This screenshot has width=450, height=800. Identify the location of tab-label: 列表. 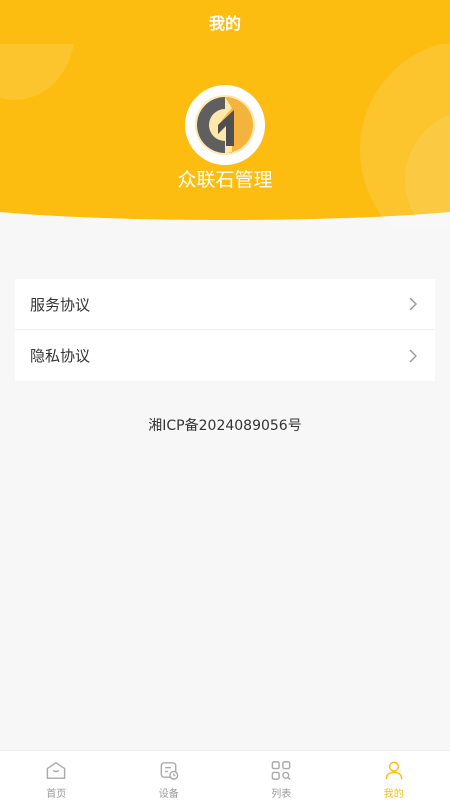
(281, 794).